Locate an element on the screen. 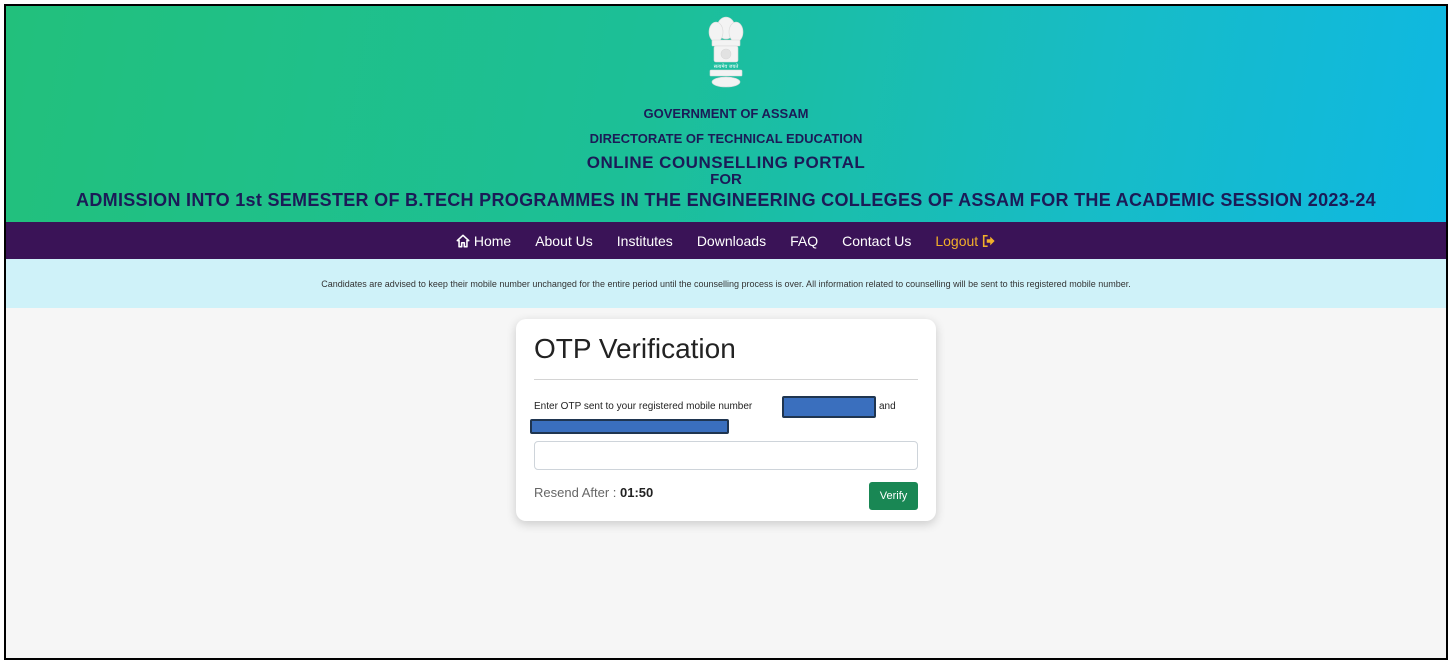  header-directorate: DIRECTORATE OF TECHNICAL EDUCATION is located at coordinates (726, 138).